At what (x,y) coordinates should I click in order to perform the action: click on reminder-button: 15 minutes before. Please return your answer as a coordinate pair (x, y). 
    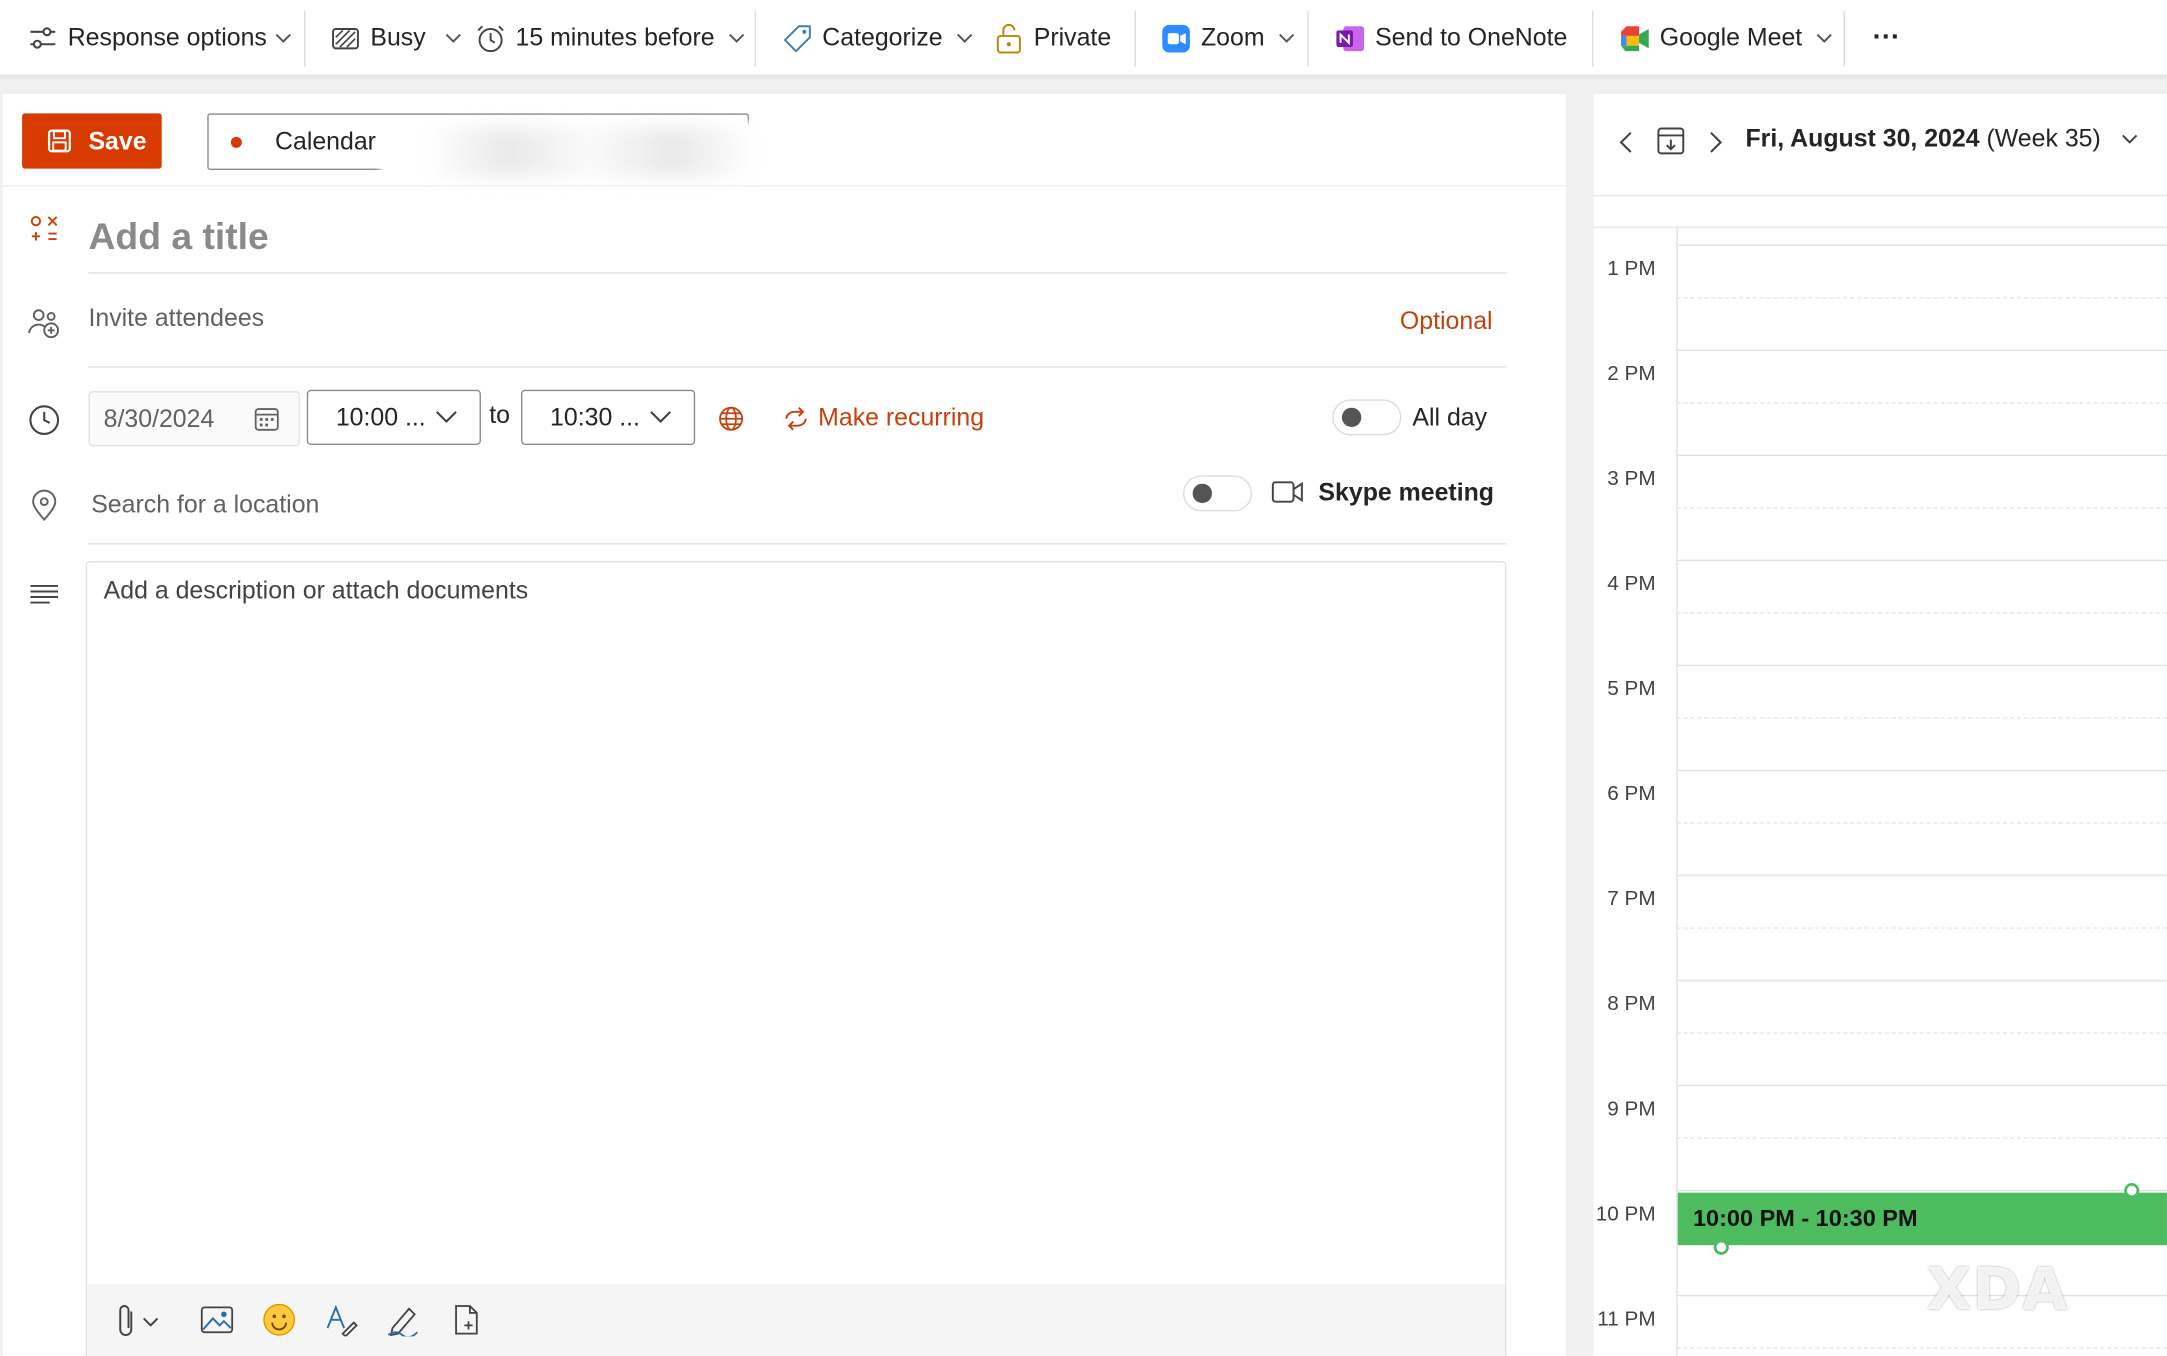
    Looking at the image, I should click on (610, 38).